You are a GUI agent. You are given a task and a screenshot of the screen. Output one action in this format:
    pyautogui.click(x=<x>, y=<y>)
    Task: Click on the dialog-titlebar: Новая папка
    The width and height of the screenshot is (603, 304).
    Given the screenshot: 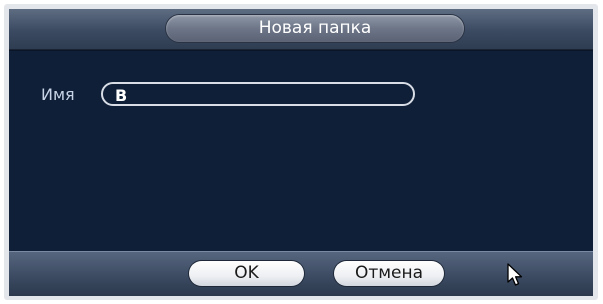 What is the action you would take?
    pyautogui.click(x=301, y=29)
    